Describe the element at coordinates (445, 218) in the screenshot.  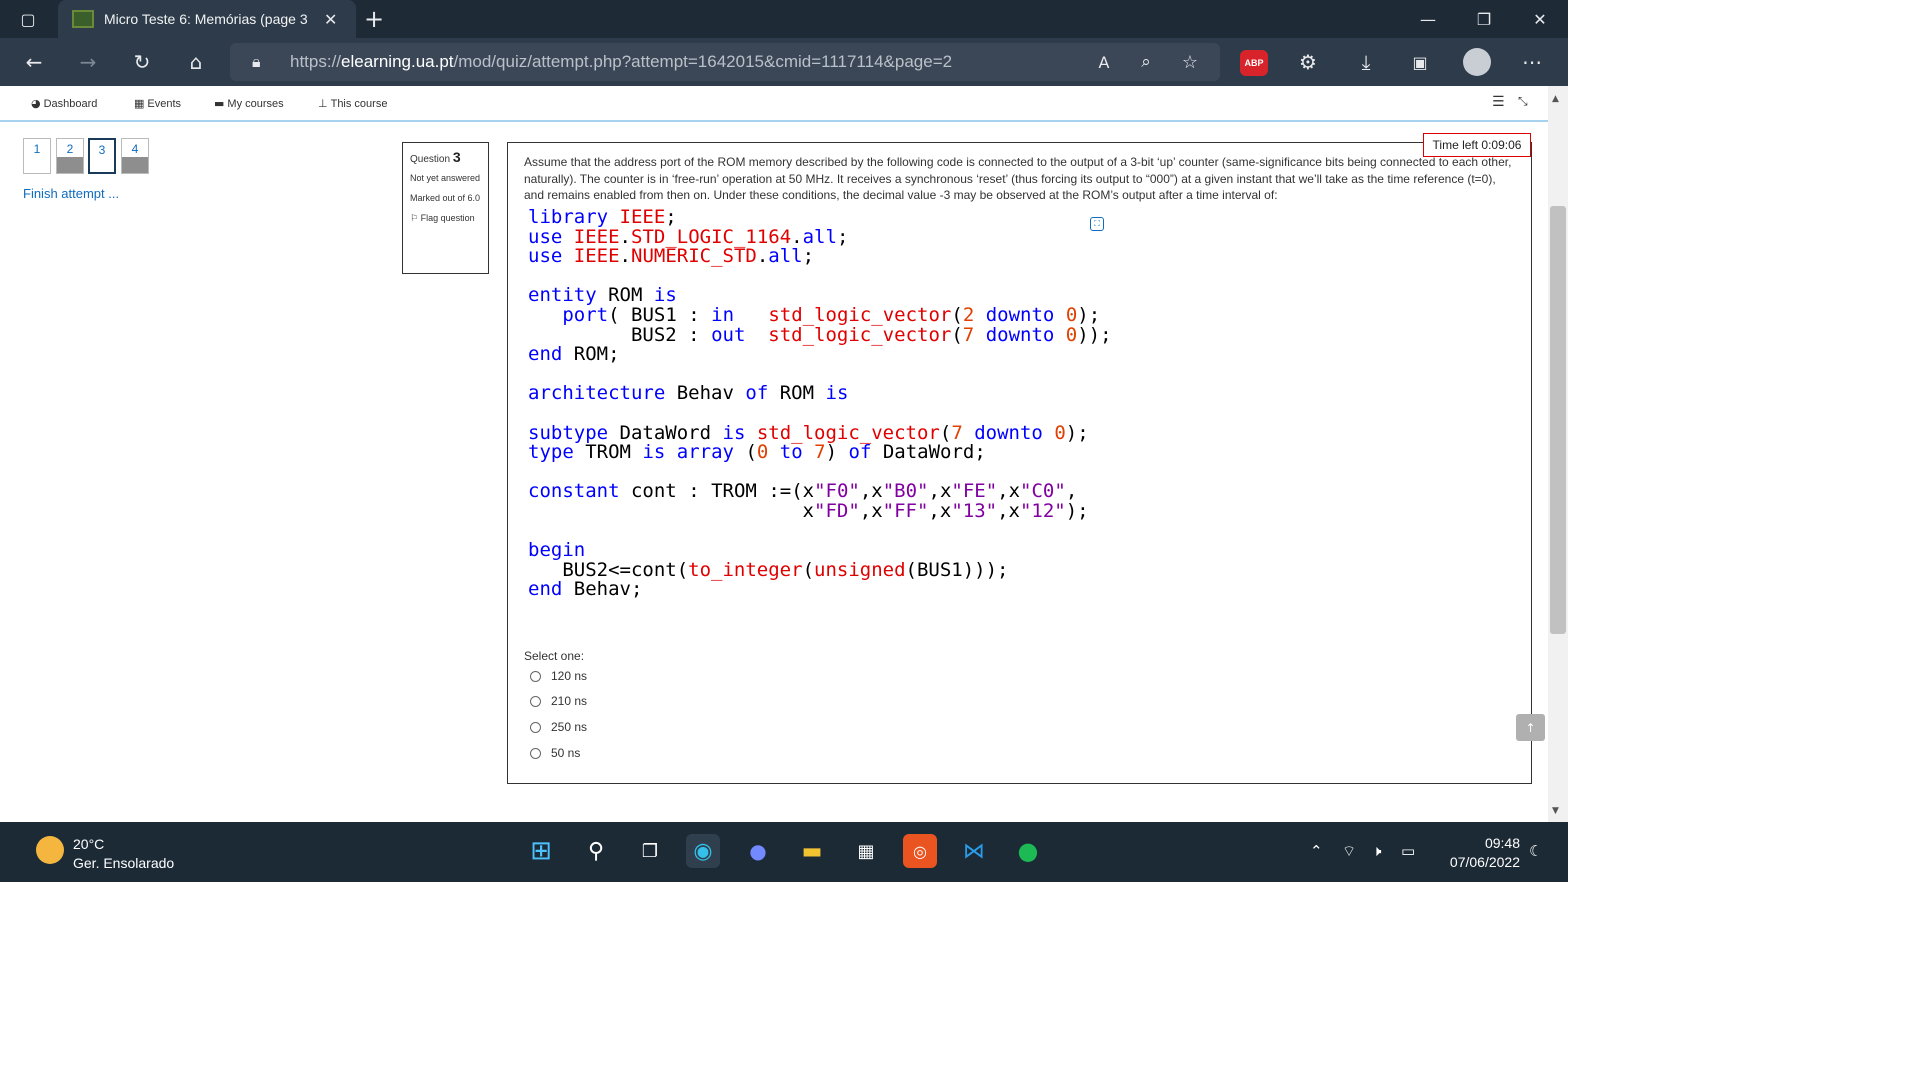
I see `flag-question: ⚐ Flag question` at that location.